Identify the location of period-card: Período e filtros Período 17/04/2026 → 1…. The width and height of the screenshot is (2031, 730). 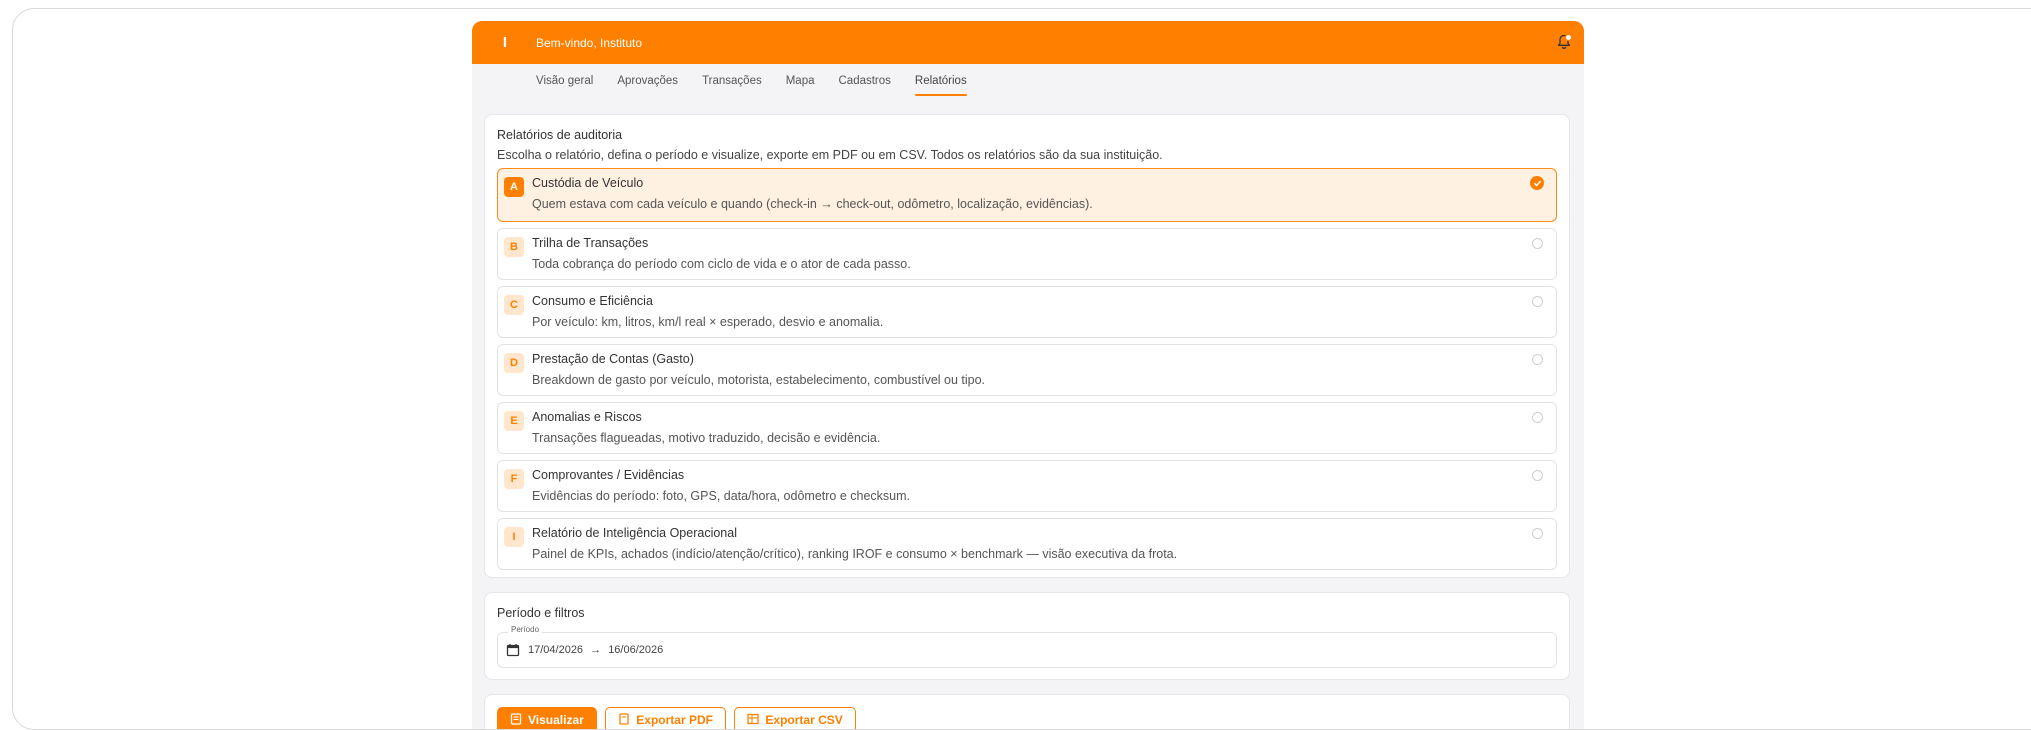
(1027, 636).